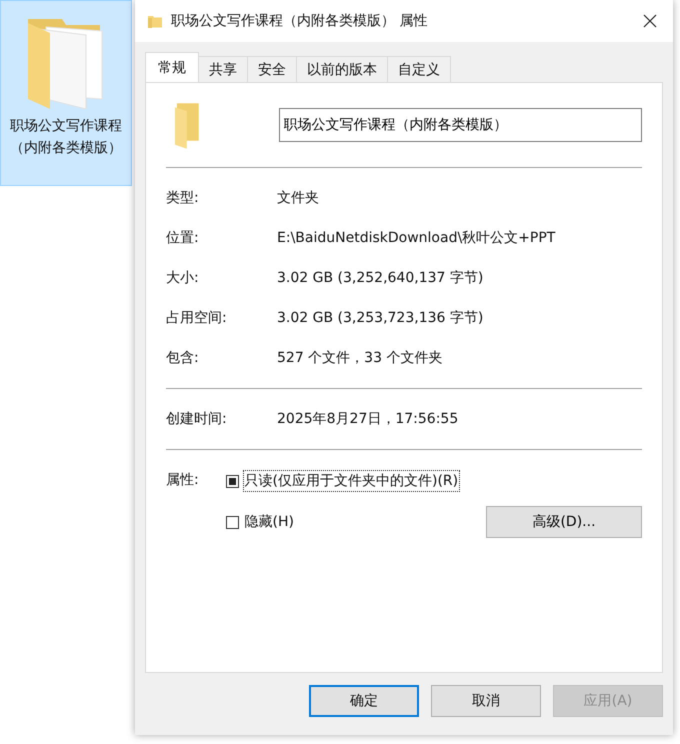  I want to click on property-label: 包含:, so click(183, 358).